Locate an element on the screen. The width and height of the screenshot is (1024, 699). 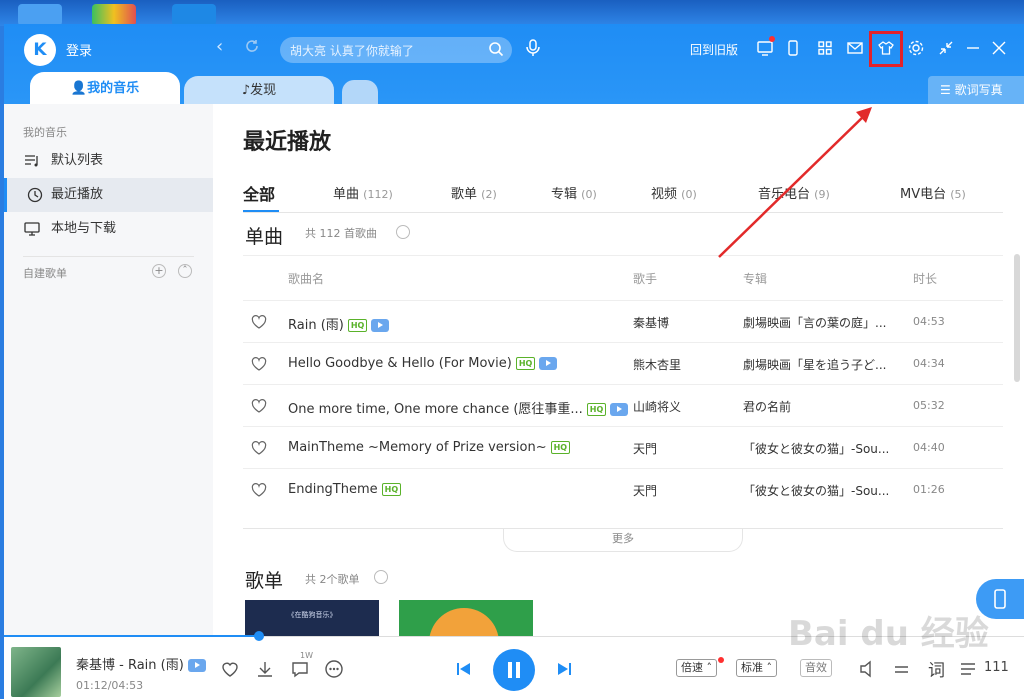
tab-my-music: 👤我的音乐 is located at coordinates (105, 88).